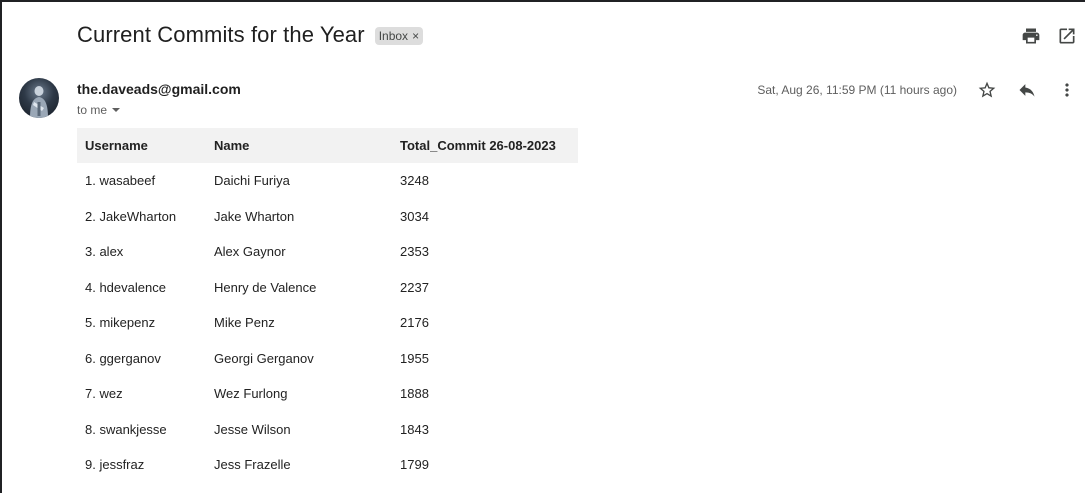  What do you see at coordinates (327, 323) in the screenshot?
I see `table-row: 5. mikepenz Mike Penz 2176` at bounding box center [327, 323].